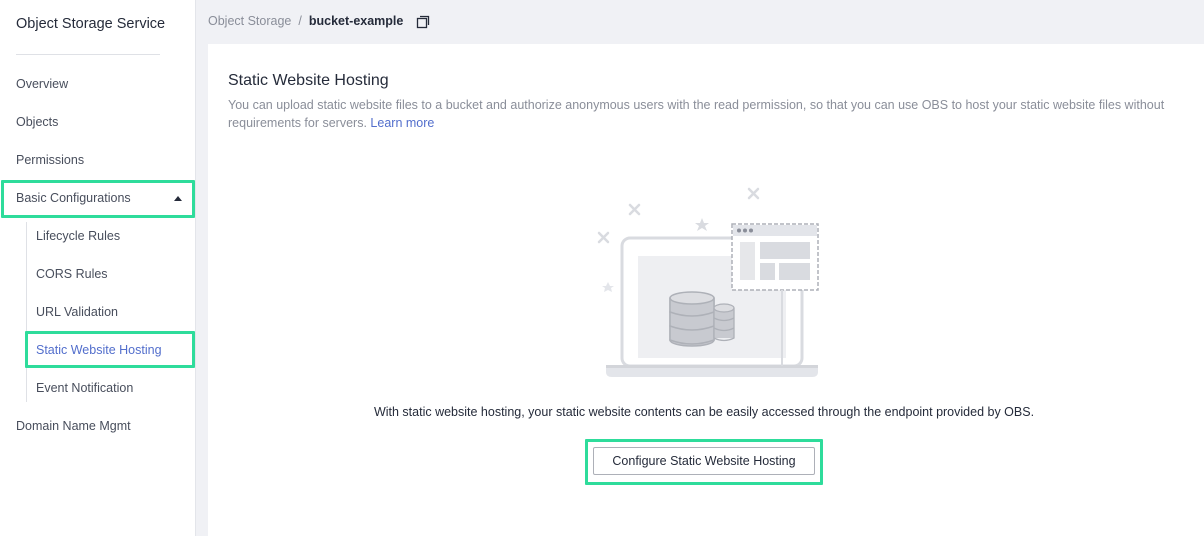 The image size is (1204, 536). I want to click on copy-icon, so click(423, 22).